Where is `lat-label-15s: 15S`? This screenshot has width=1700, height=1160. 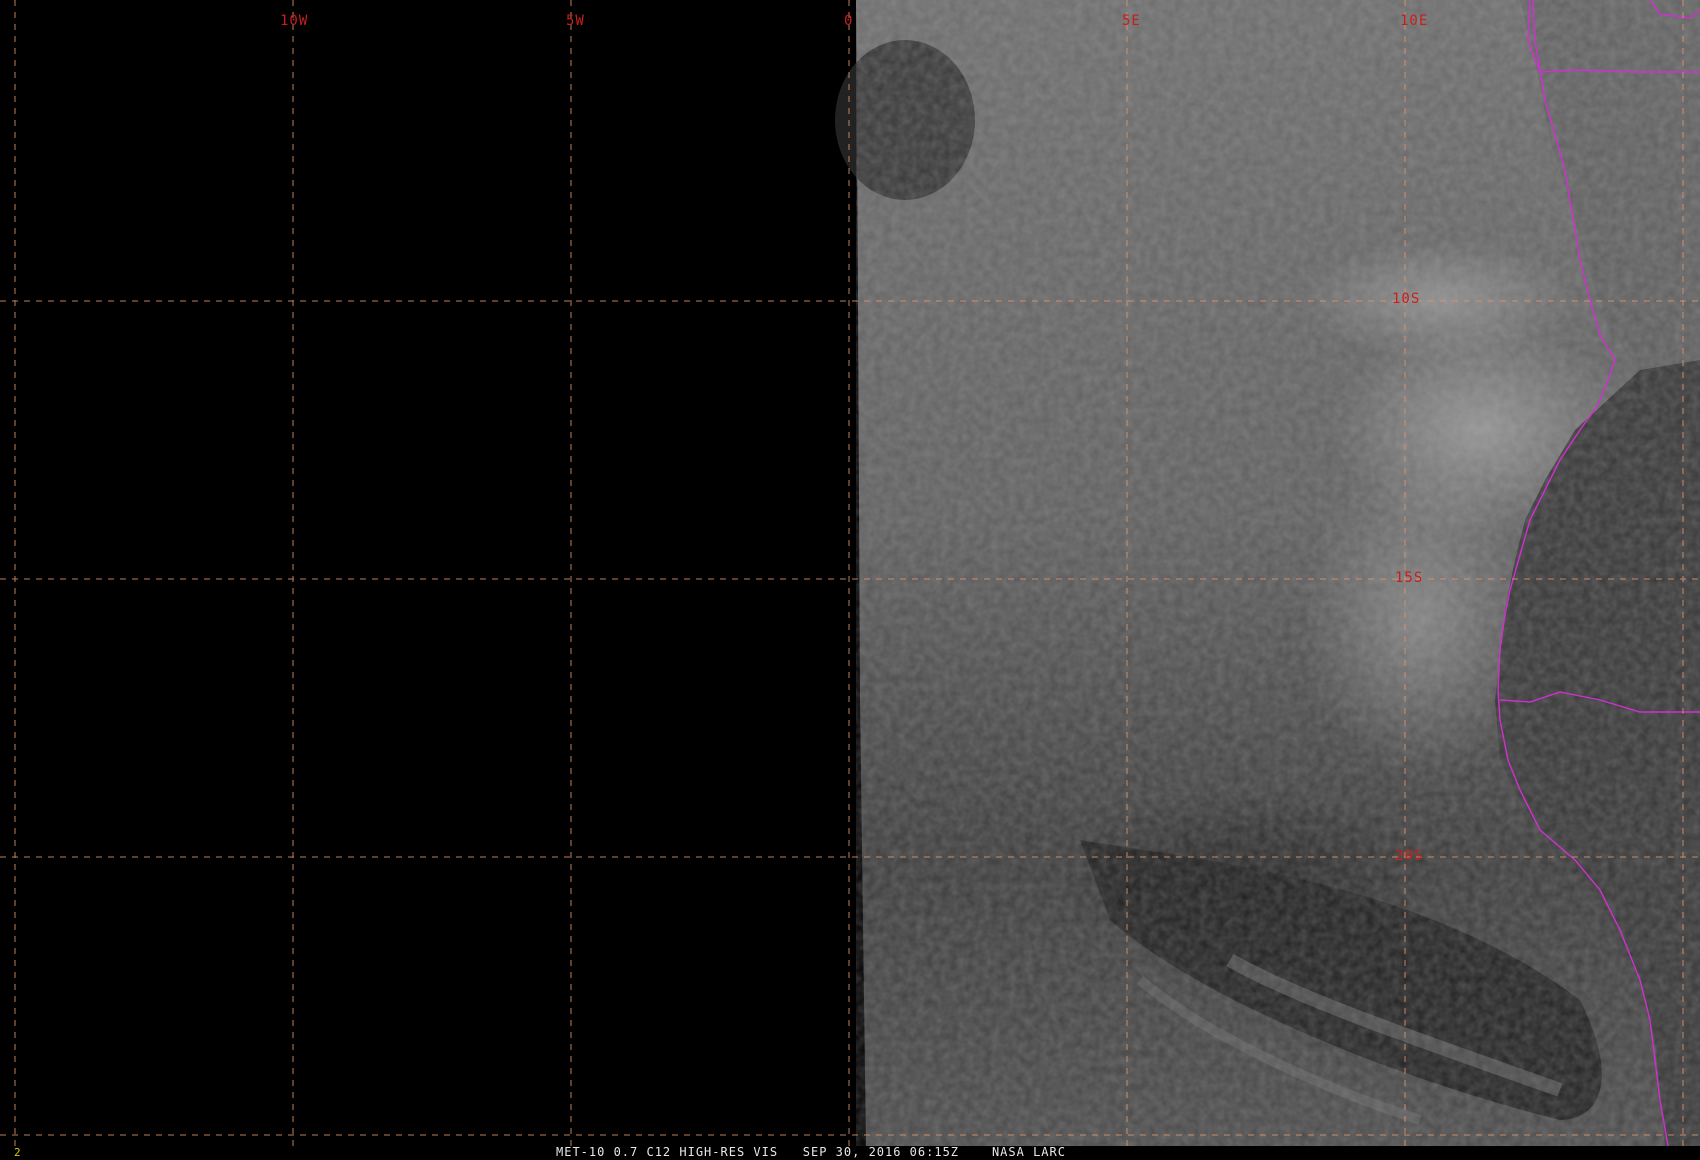 lat-label-15s: 15S is located at coordinates (1409, 578).